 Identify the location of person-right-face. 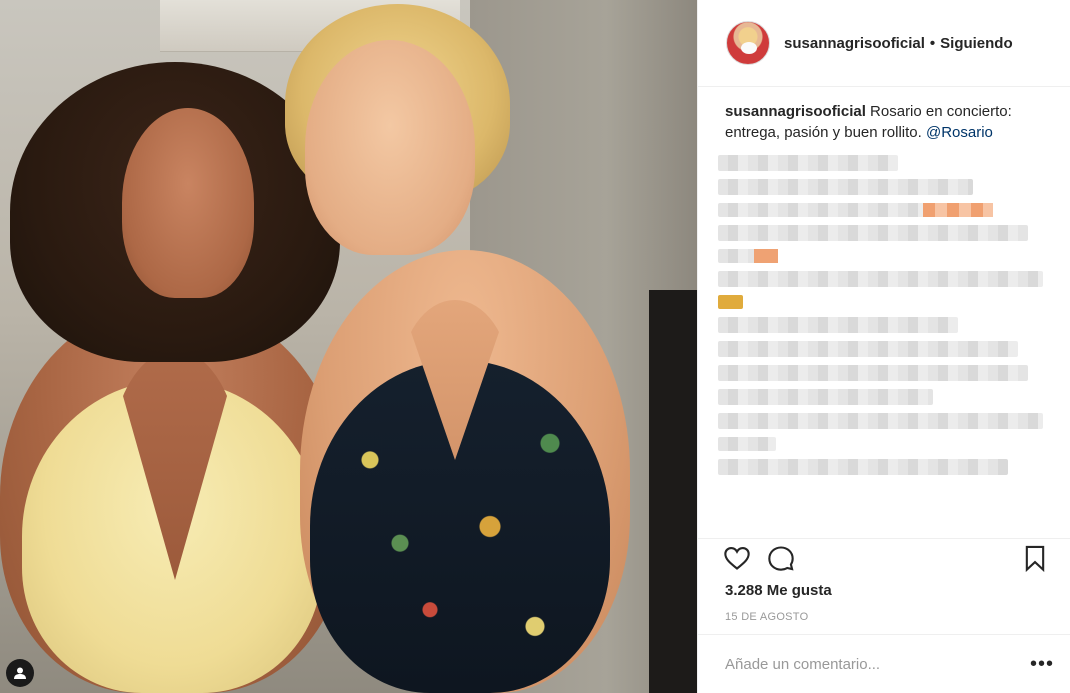
(390, 147).